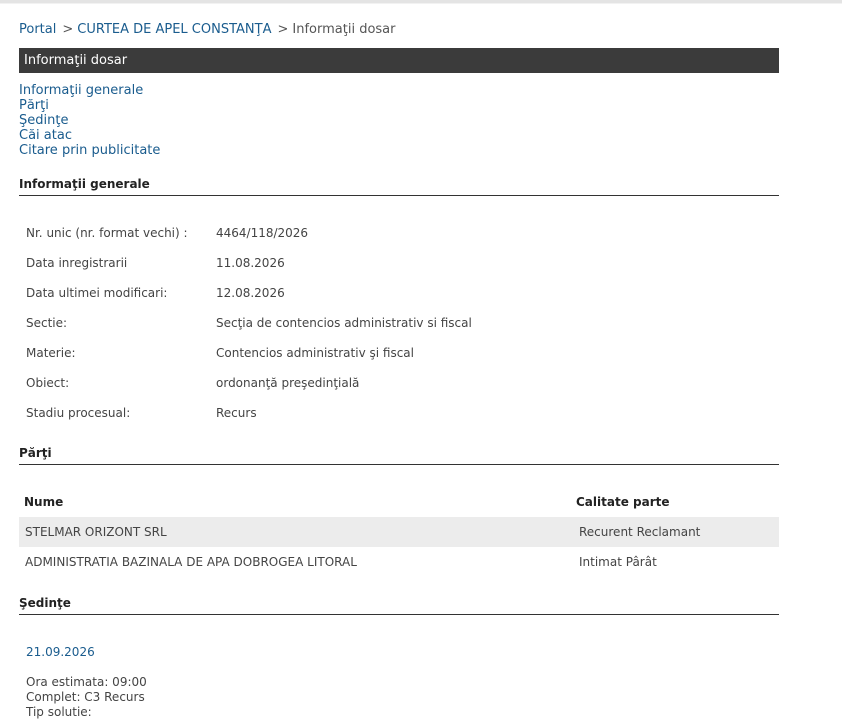  I want to click on field-label-case-number: Nr. unic (nr. format vechi) :, so click(107, 233).